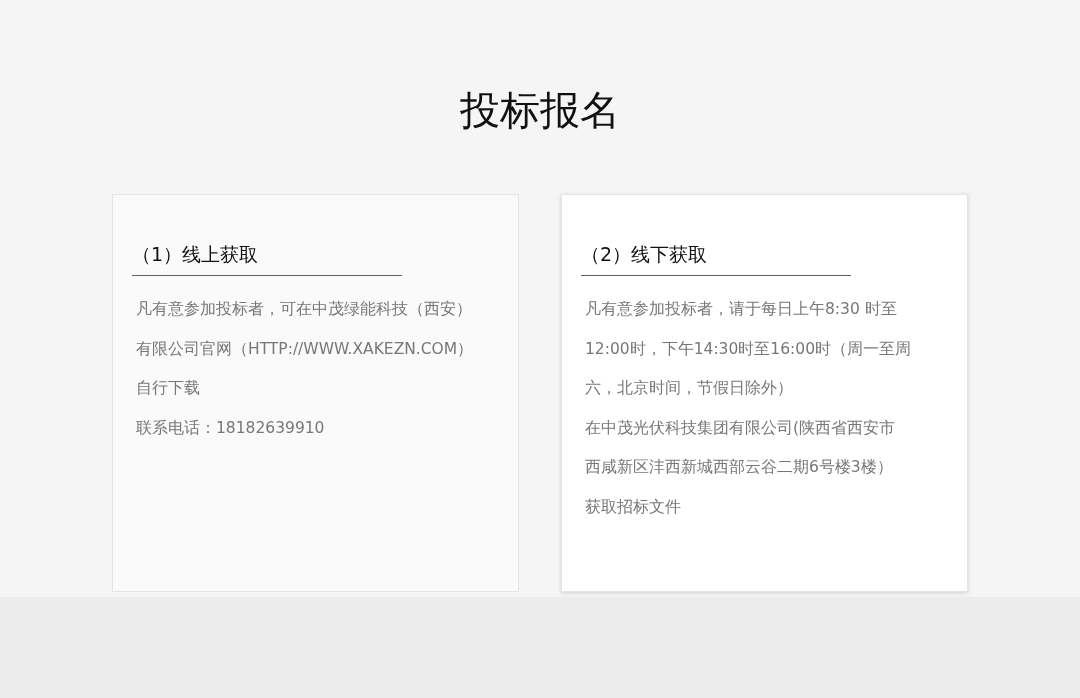  I want to click on card-text: 有限公司官网（HTTP://WWW.XAKEZN.COM）, so click(305, 349).